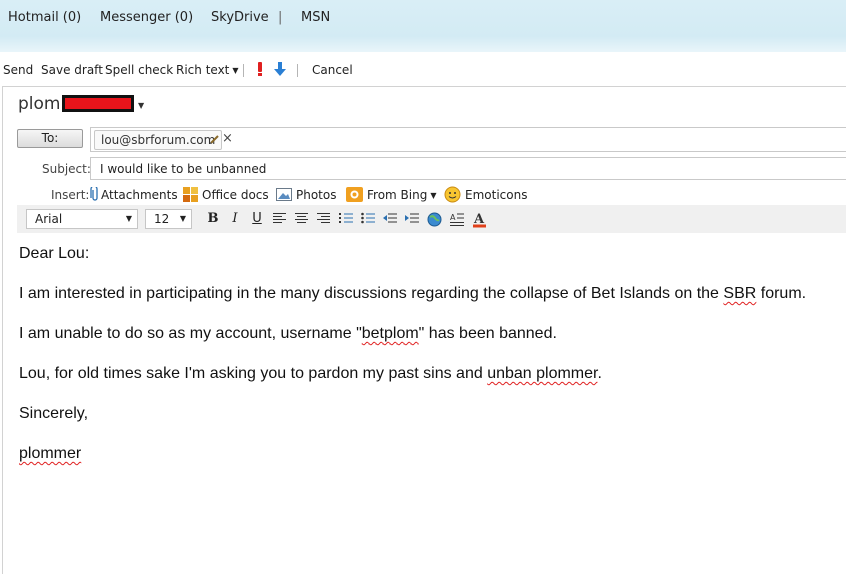 The height and width of the screenshot is (574, 846). Describe the element at coordinates (354, 194) in the screenshot. I see `bing-icon` at that location.